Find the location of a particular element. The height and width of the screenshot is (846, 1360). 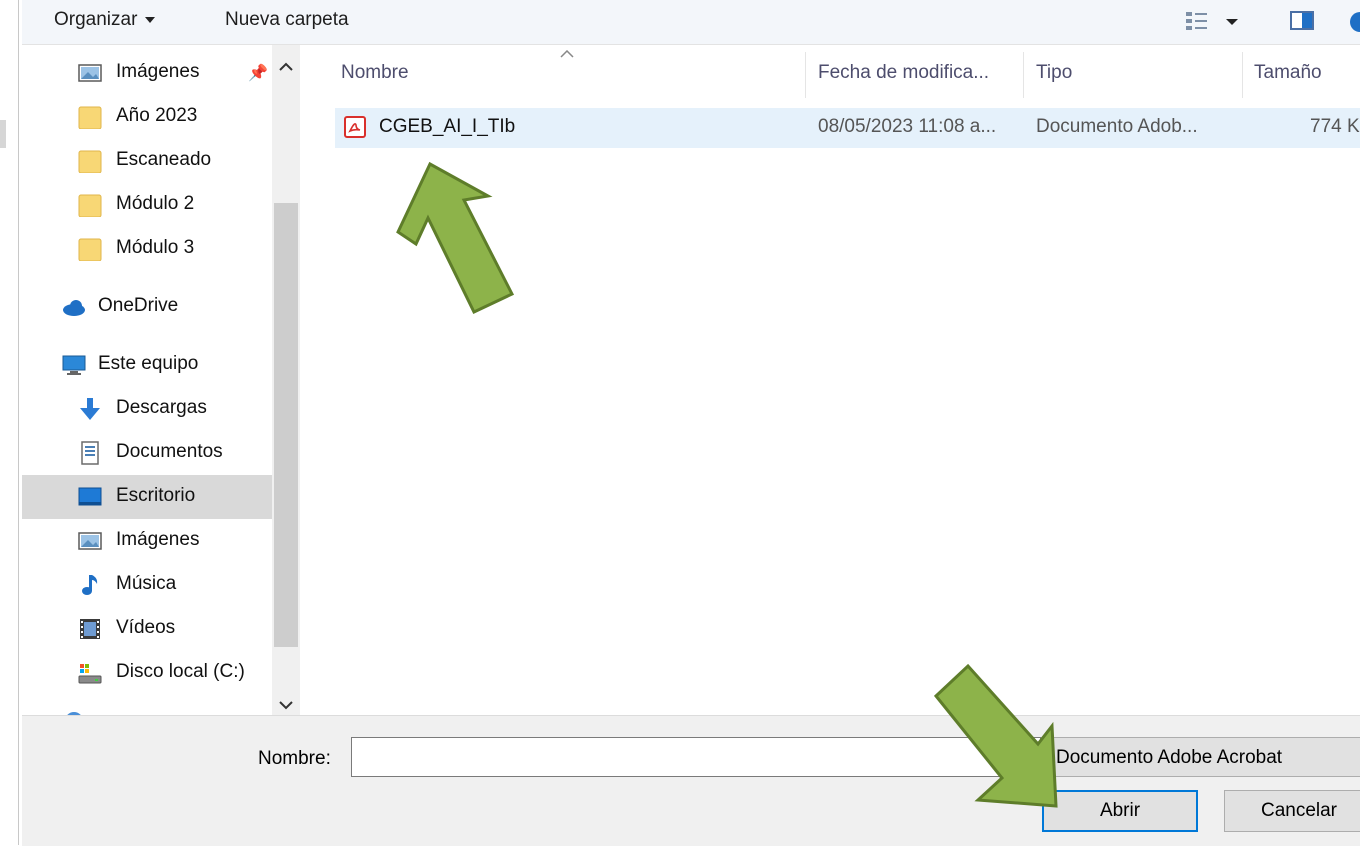

column-header-type: Tipo is located at coordinates (1054, 73).